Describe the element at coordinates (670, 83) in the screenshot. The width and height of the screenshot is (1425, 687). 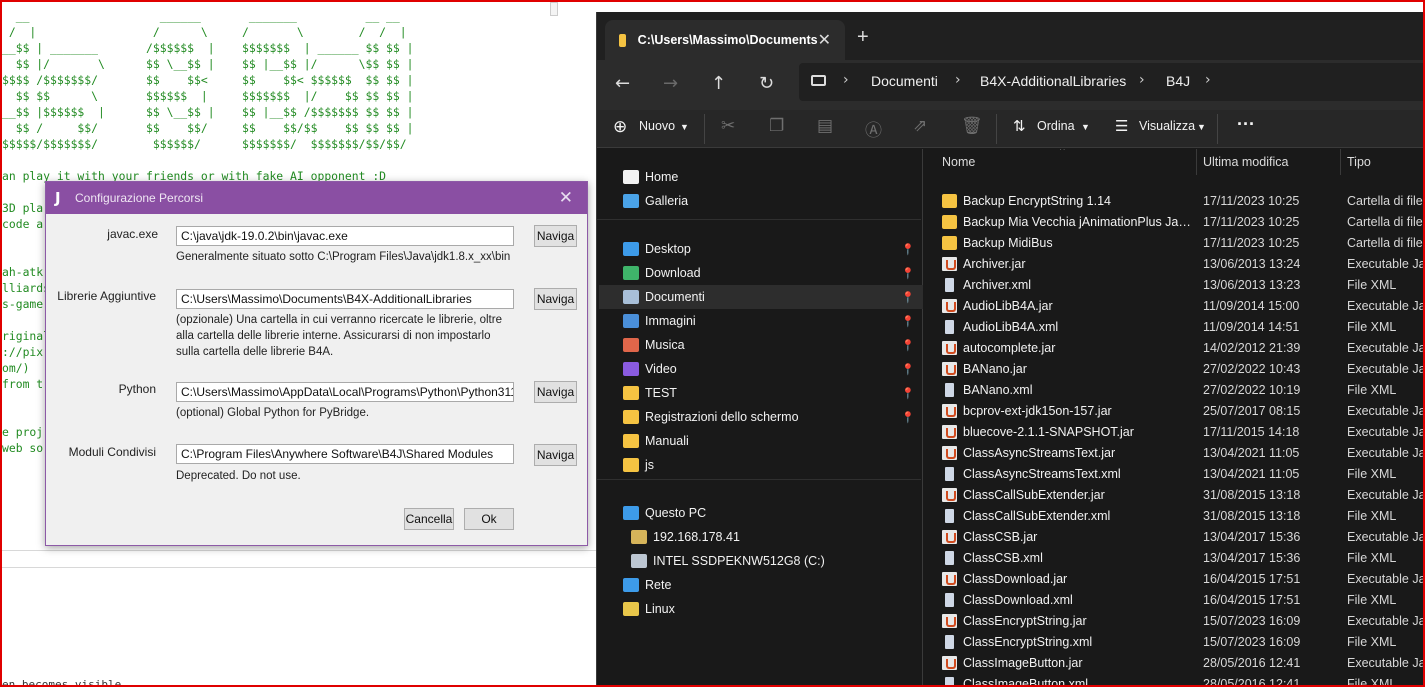
I see `forward-arrow-icon: →` at that location.